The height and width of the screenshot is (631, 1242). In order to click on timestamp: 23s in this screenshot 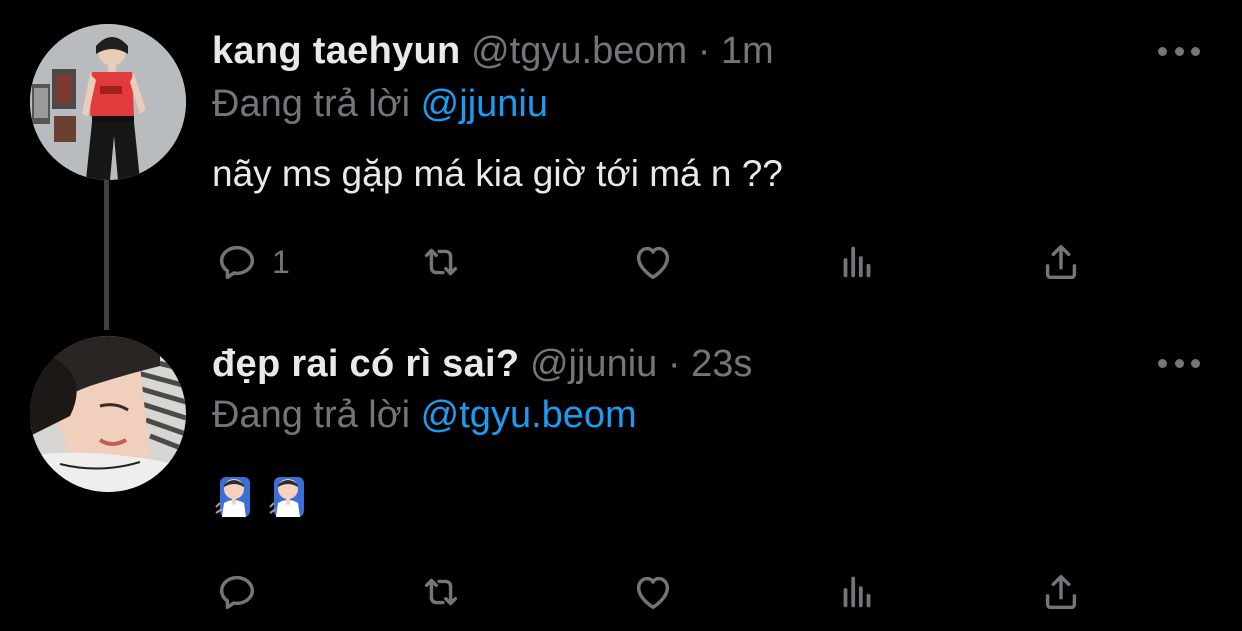, I will do `click(721, 364)`.